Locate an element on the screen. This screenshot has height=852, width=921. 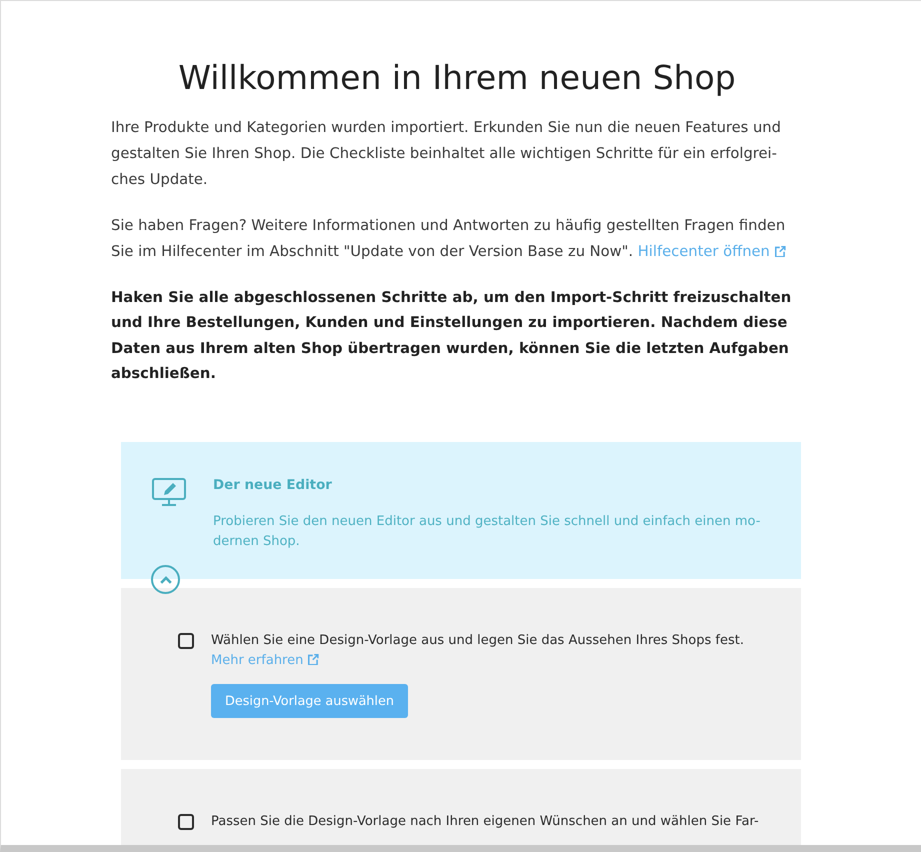
task-text: Wählen Sie eine Design-Vorlage aus und legen Sie das Aussehen Ihres Shops fest. Mehr erfahren is located at coordinates (478, 651).